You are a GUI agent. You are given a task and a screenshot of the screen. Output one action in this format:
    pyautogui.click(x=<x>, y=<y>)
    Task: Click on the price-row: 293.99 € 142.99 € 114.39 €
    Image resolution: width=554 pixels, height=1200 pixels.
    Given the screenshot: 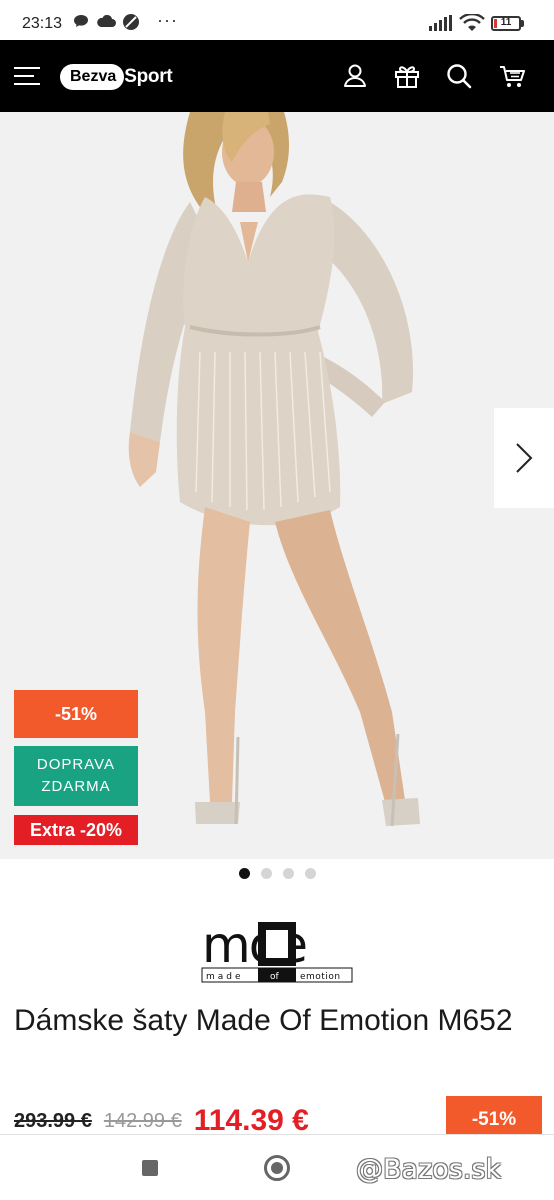 What is the action you would take?
    pyautogui.click(x=161, y=1121)
    